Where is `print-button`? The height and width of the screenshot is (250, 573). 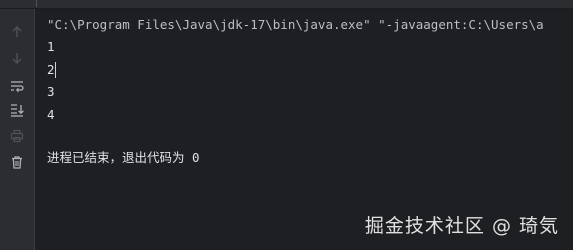
print-button is located at coordinates (17, 136).